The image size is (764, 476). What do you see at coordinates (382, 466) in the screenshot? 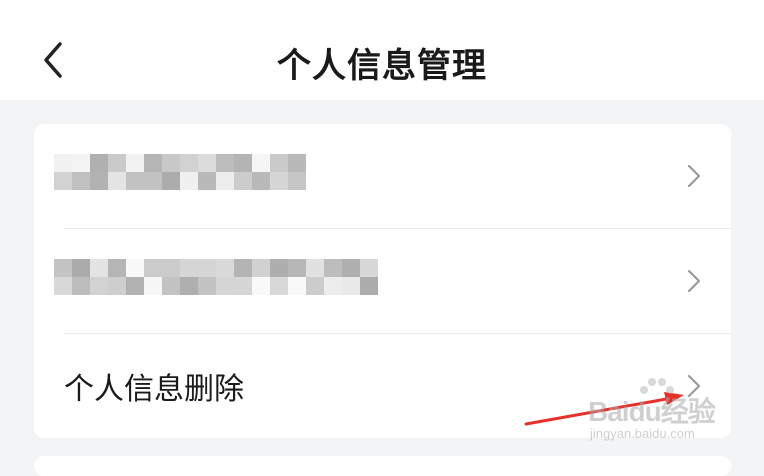
I see `next-card-edge` at bounding box center [382, 466].